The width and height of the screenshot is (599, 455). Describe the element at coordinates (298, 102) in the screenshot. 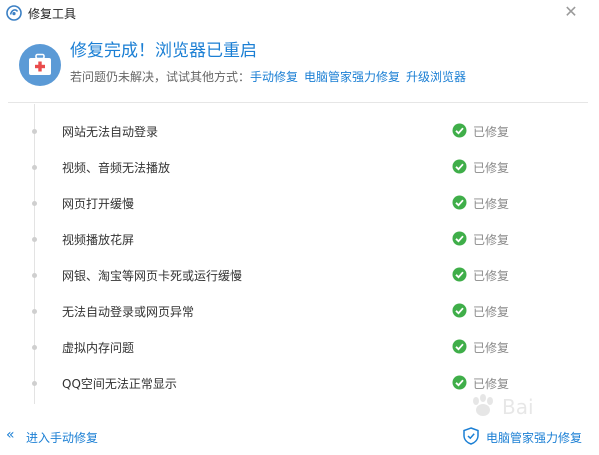

I see `header-divider` at that location.